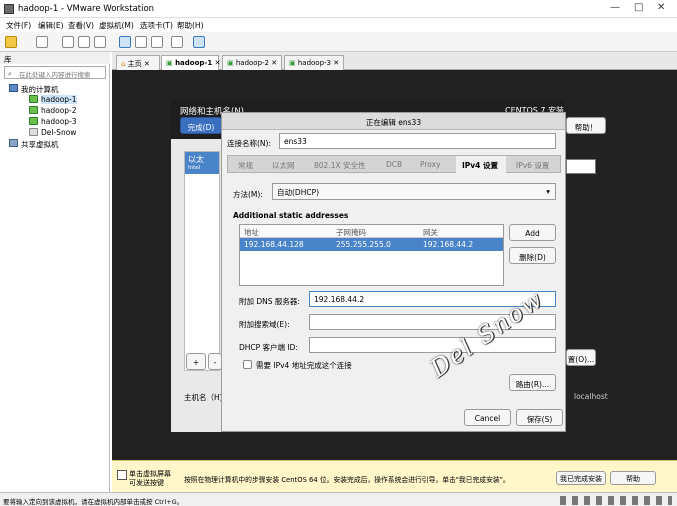  I want to click on tab-home: ⌂ 主页 ✕, so click(138, 62).